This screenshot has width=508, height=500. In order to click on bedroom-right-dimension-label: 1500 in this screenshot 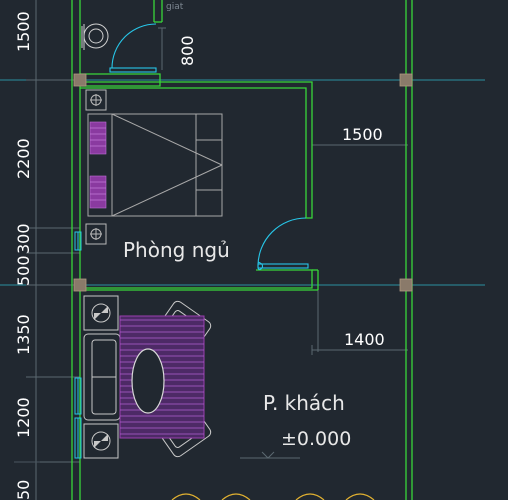, I will do `click(362, 134)`.